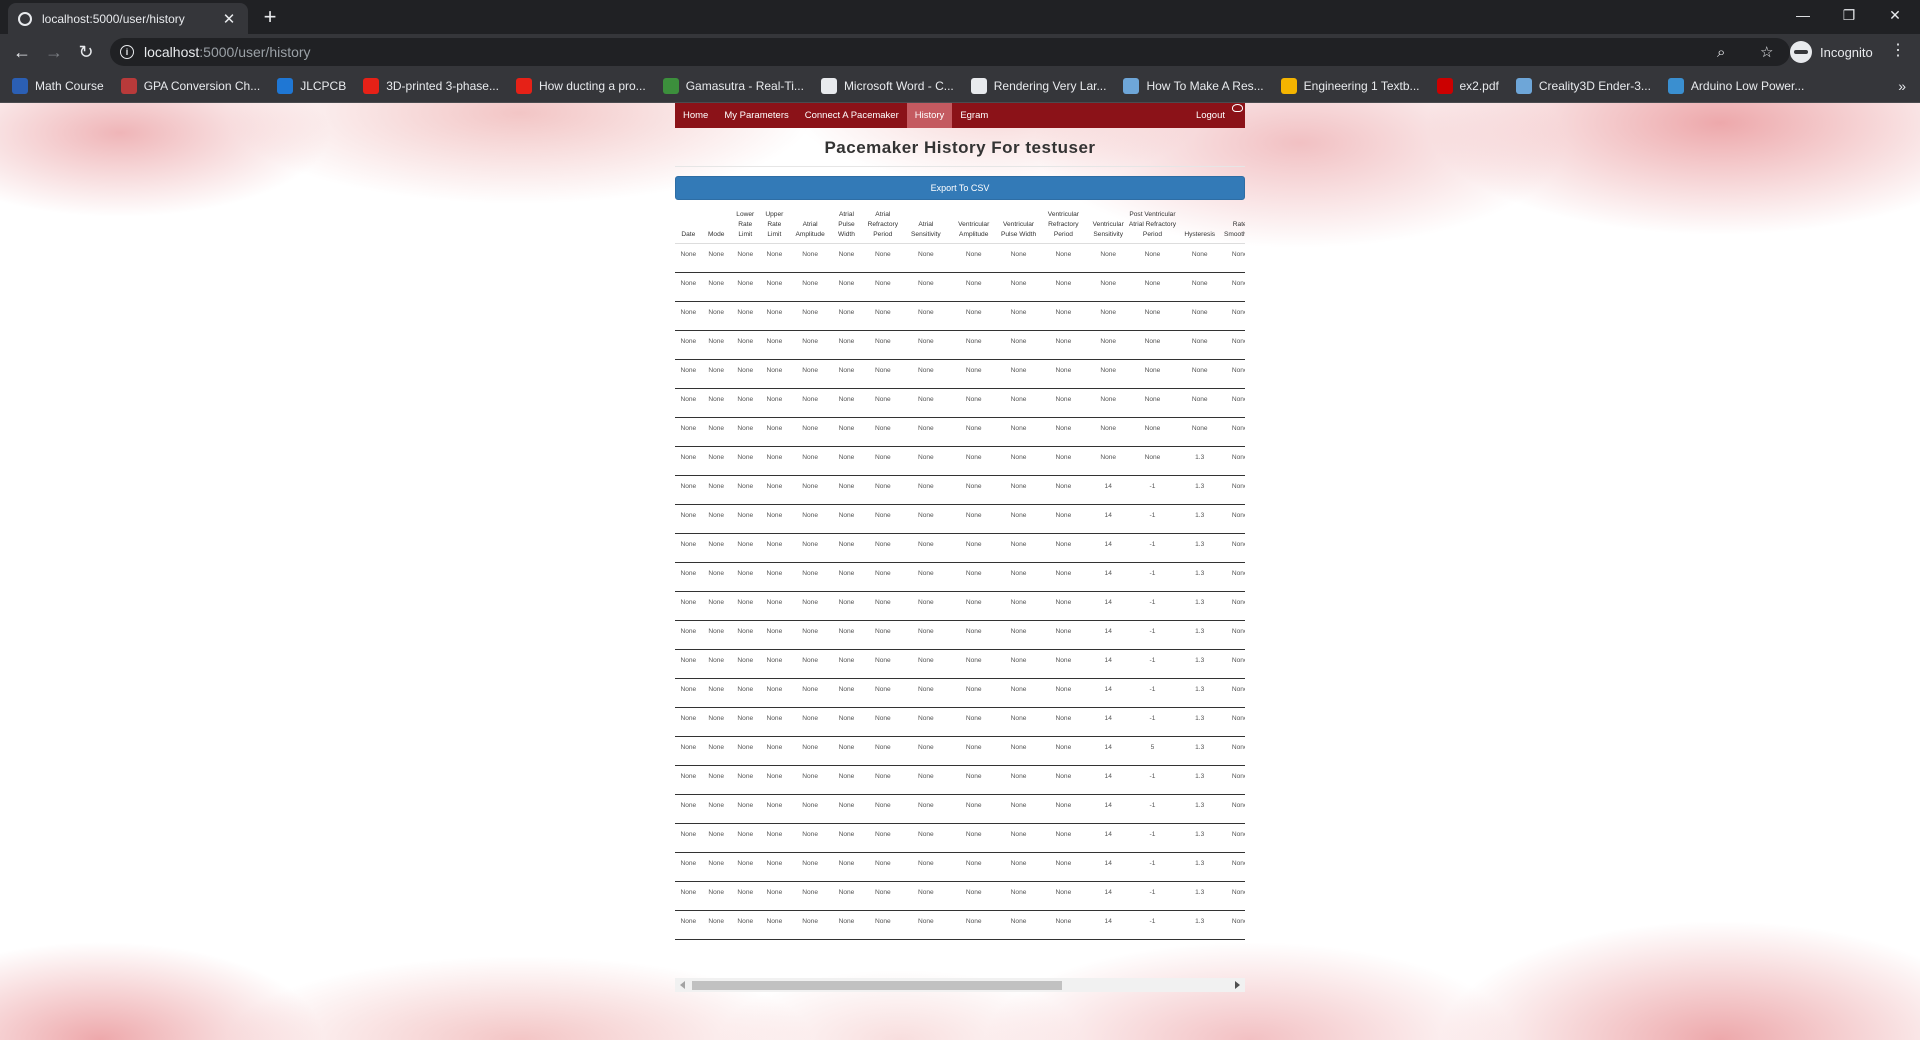  Describe the element at coordinates (1237, 108) in the screenshot. I see `heart-logo-icon` at that location.